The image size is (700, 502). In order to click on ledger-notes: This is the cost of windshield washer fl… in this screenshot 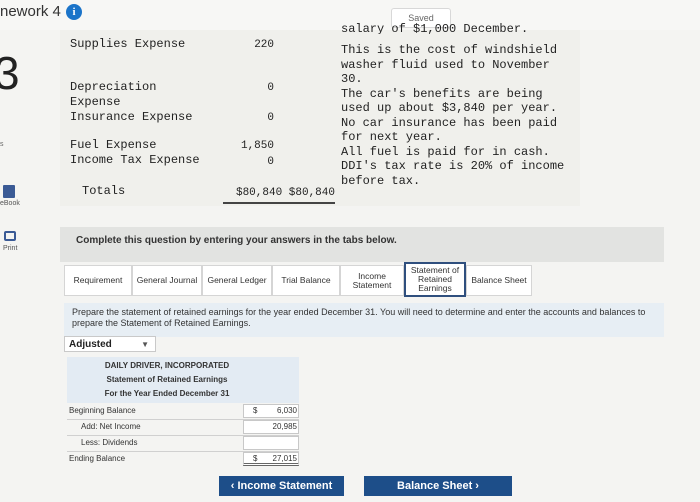, I will do `click(453, 115)`.